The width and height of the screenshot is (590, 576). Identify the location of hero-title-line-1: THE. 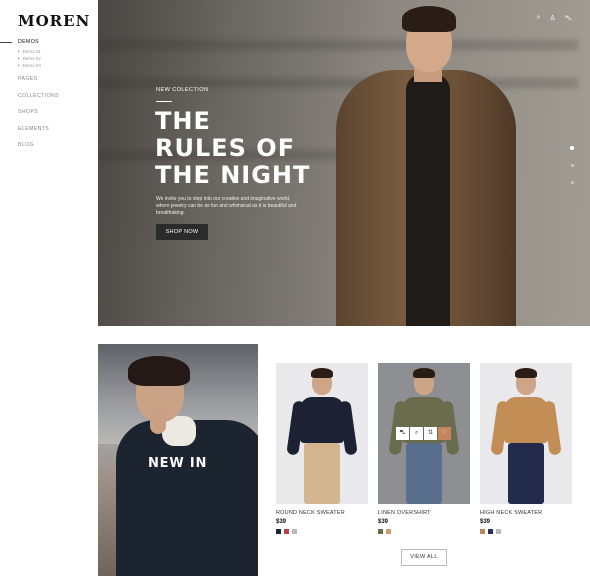
(183, 121).